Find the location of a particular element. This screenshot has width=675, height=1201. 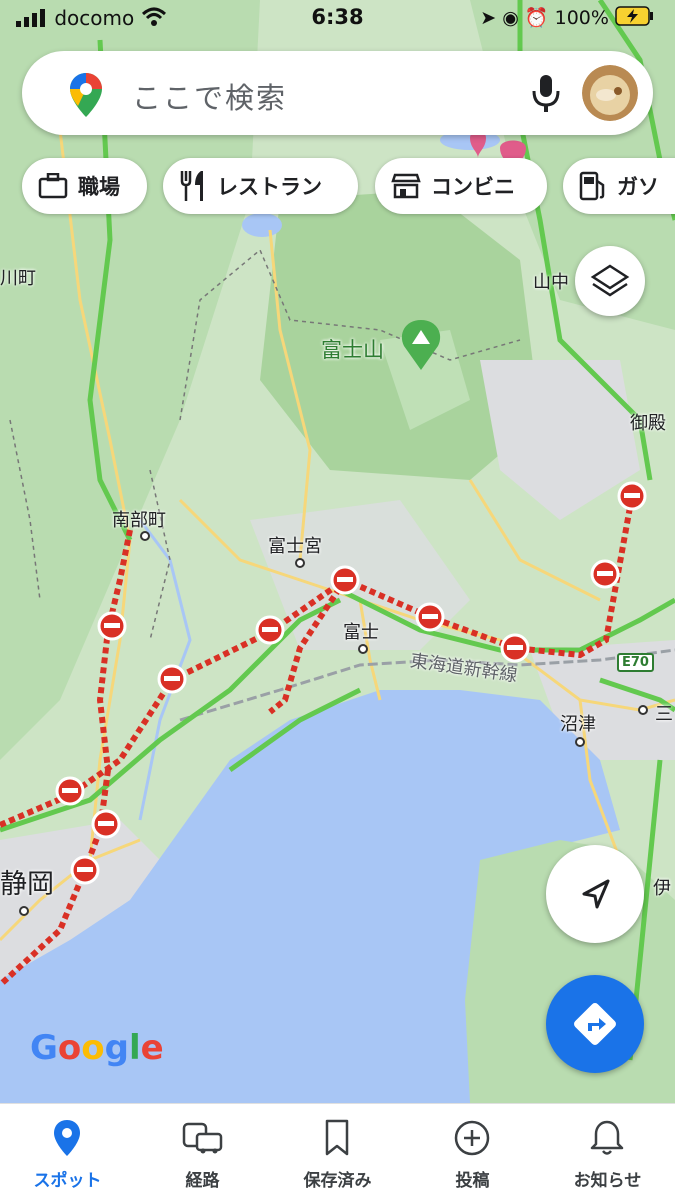

convenience-store-icon is located at coordinates (406, 186).